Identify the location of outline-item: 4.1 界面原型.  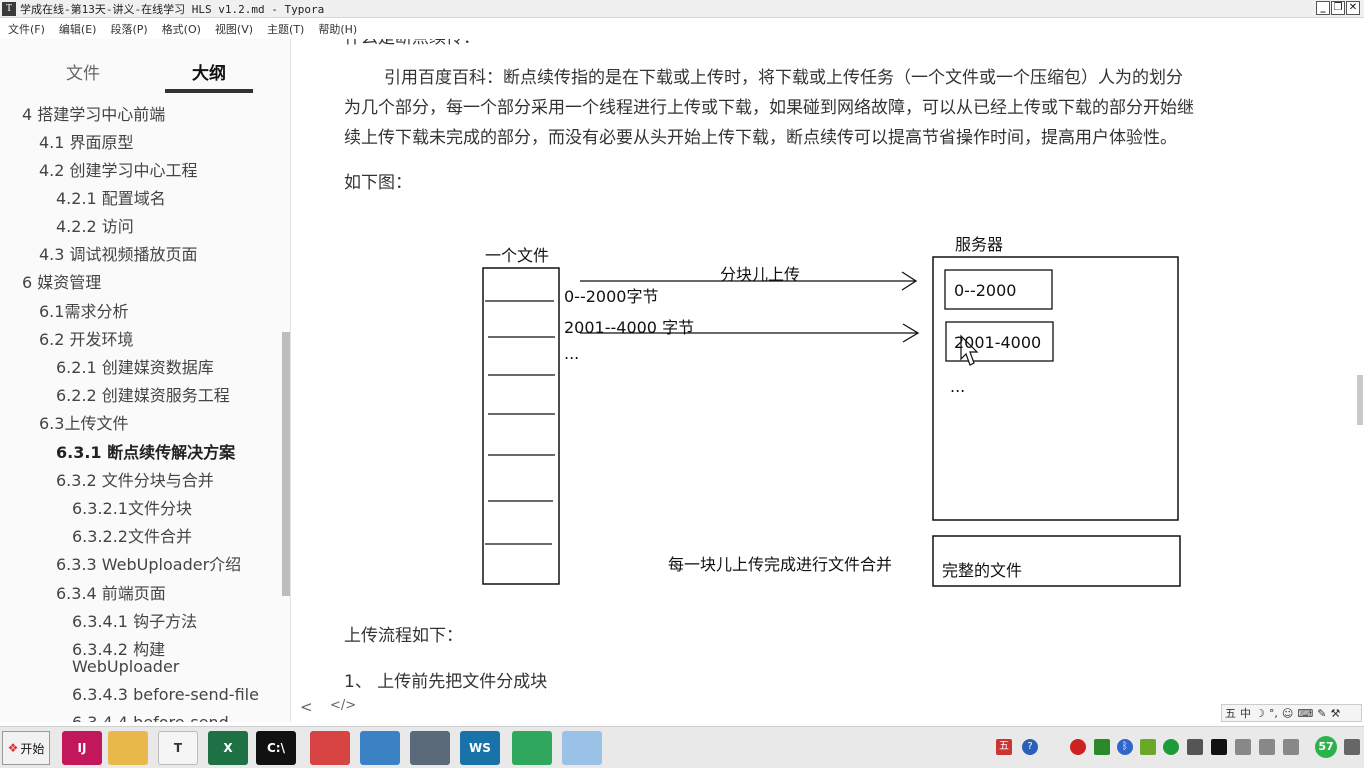
(86, 141).